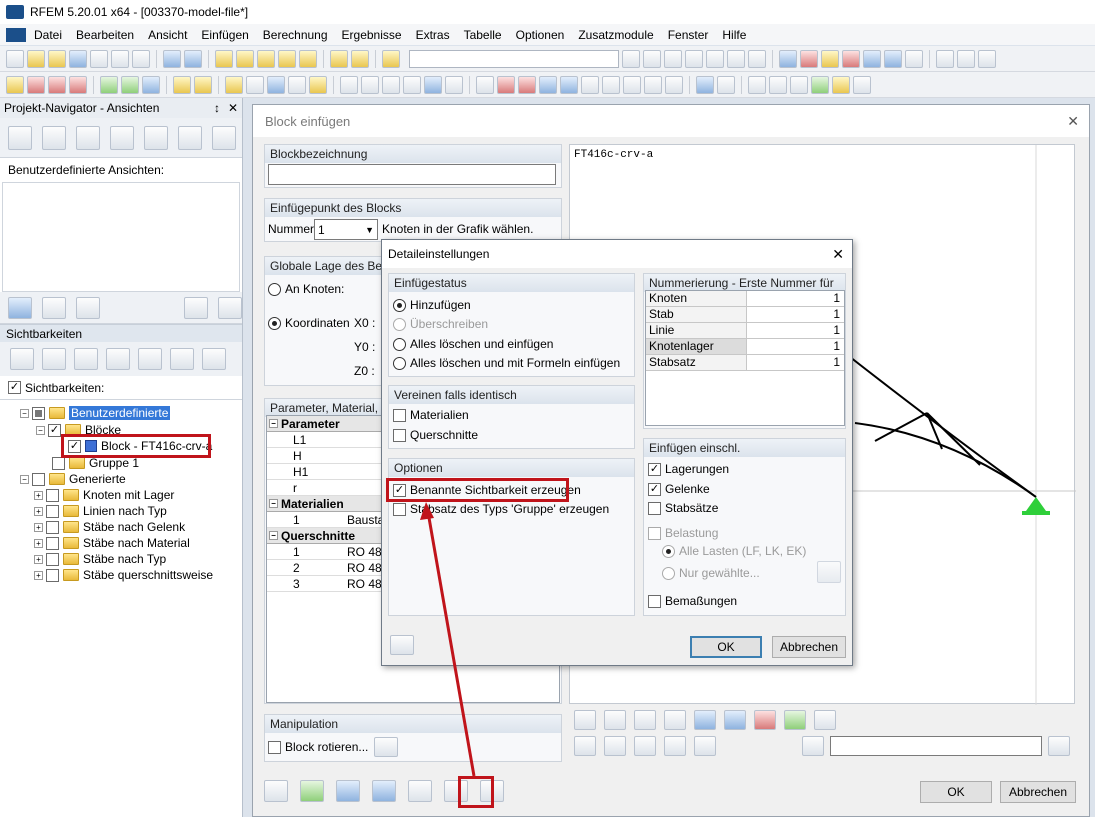  I want to click on select-loads-icon, so click(829, 572).